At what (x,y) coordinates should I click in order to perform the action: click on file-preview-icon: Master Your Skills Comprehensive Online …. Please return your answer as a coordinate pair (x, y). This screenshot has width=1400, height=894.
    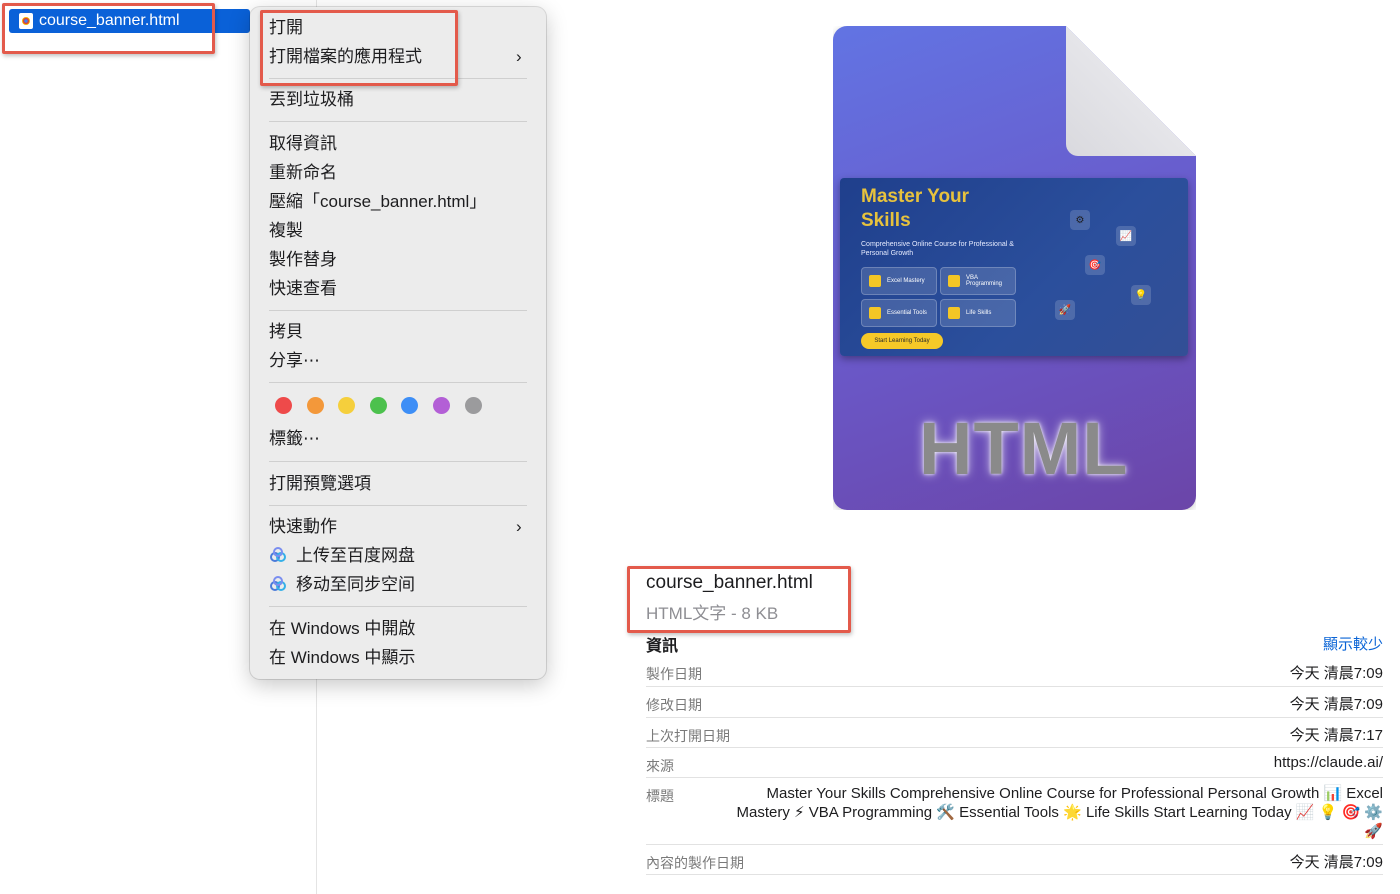
    Looking at the image, I should click on (1014, 268).